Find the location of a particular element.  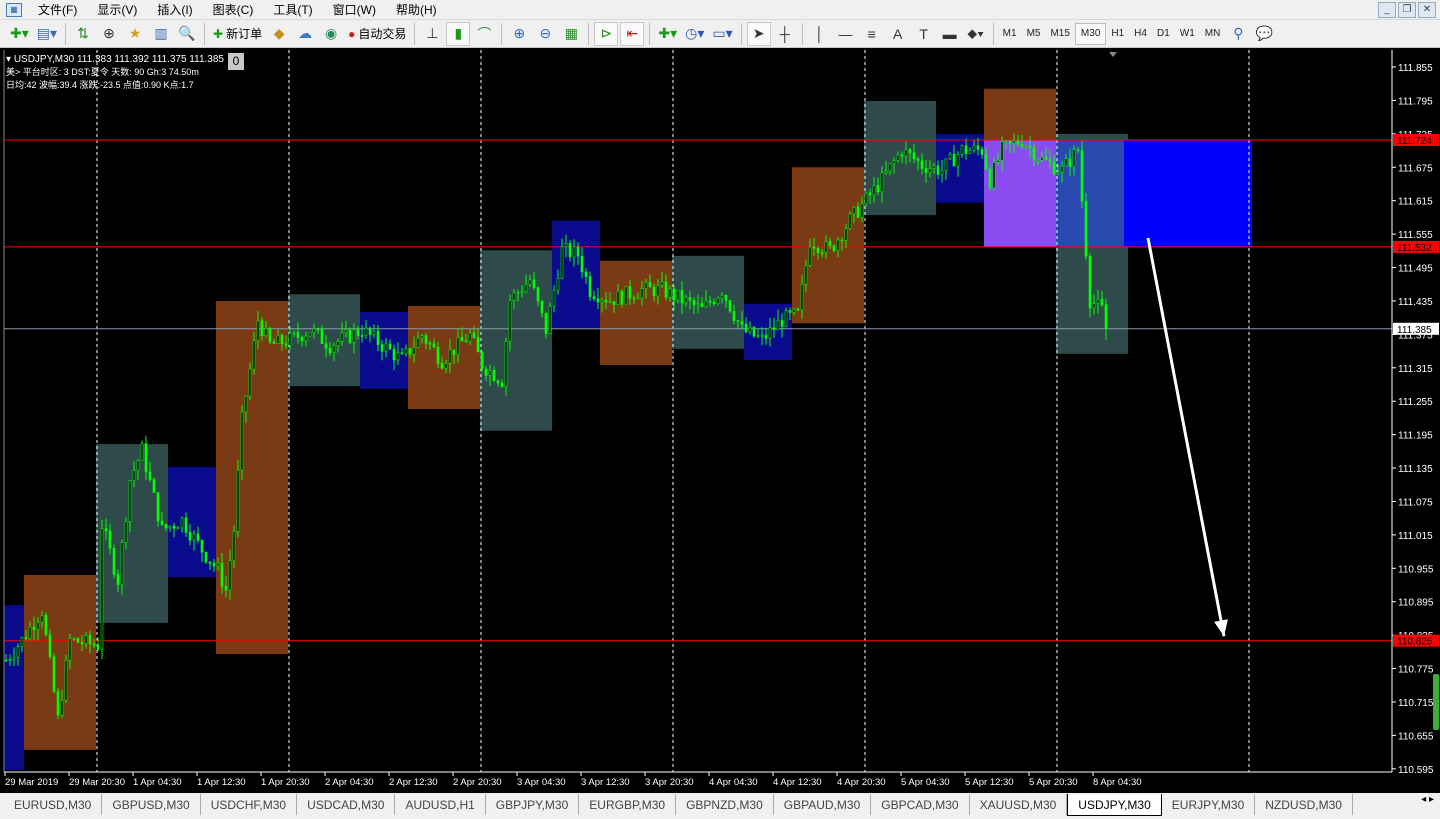

candlestick-icon: ▮ is located at coordinates (458, 33).